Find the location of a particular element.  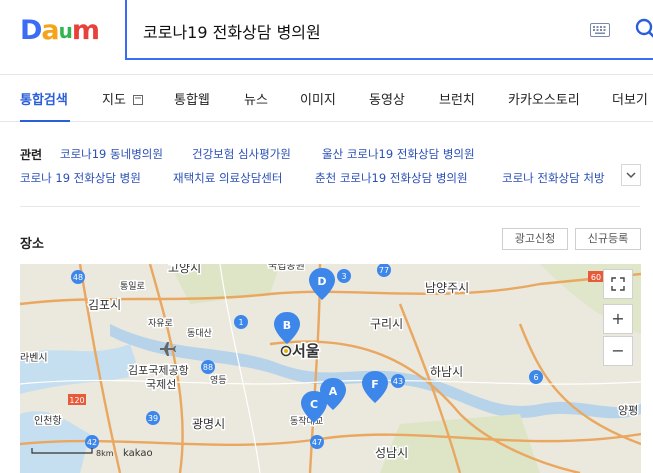

daum-logo: Daum is located at coordinates (65, 31).